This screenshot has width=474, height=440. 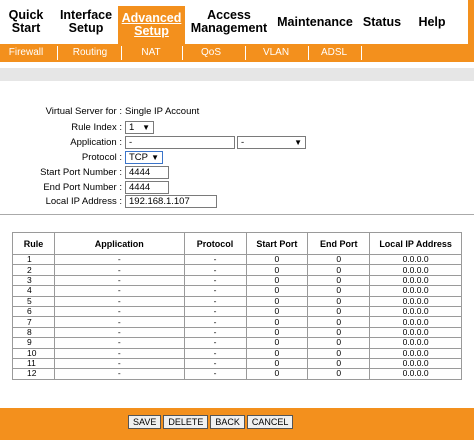 I want to click on table-row: 8- -0 0 0.0.0.0, so click(x=237, y=332).